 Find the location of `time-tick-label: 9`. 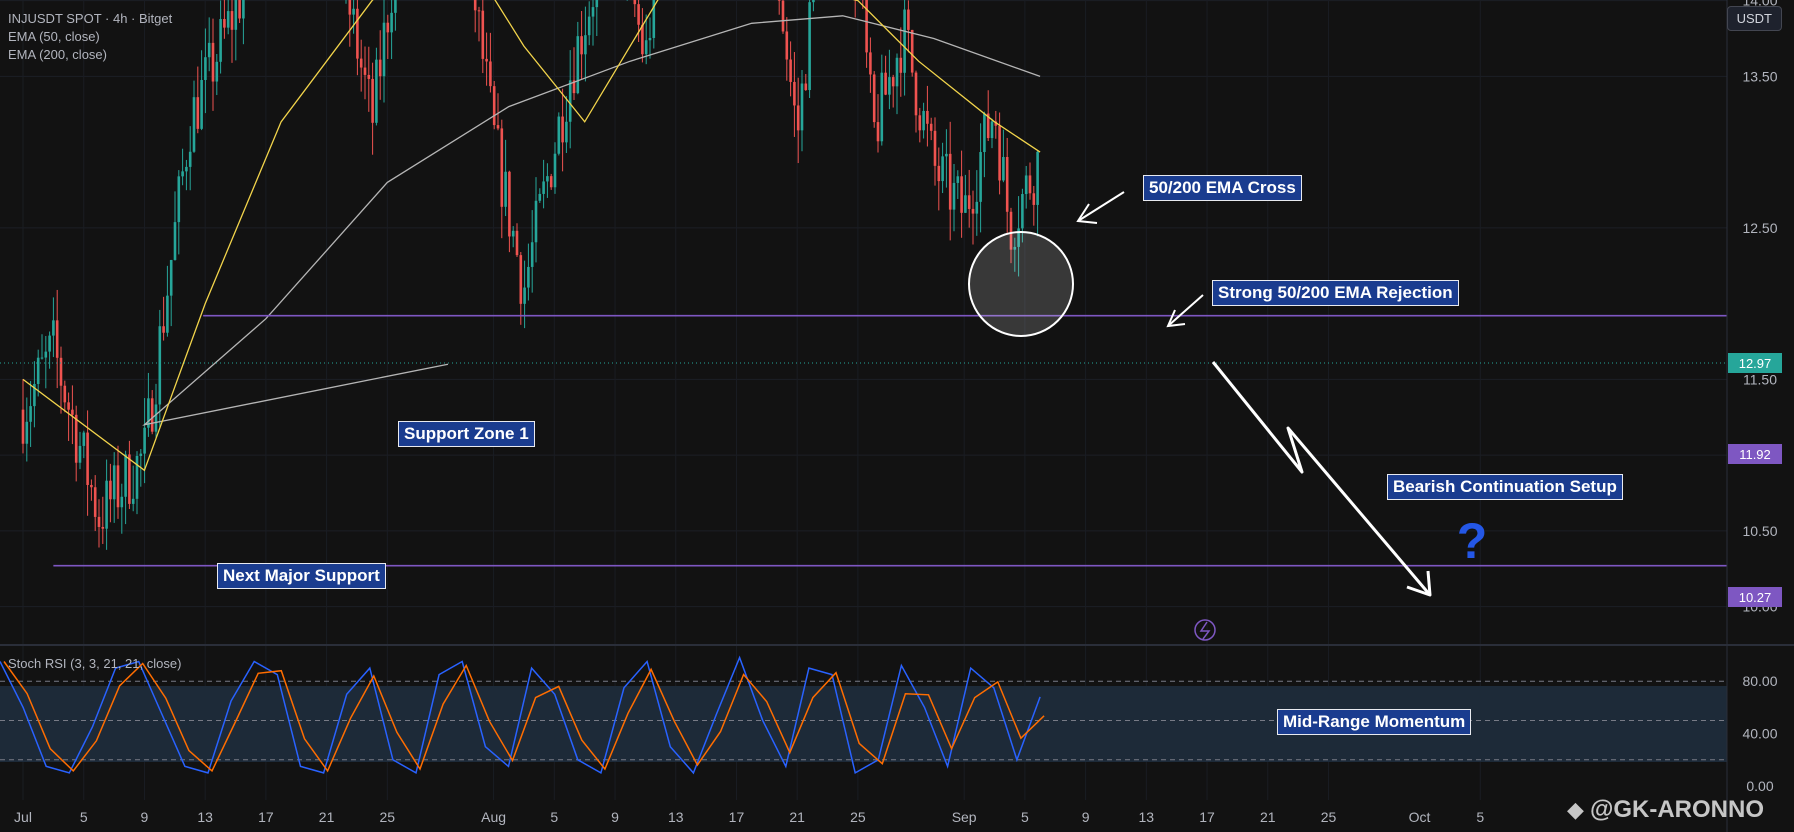

time-tick-label: 9 is located at coordinates (615, 817).